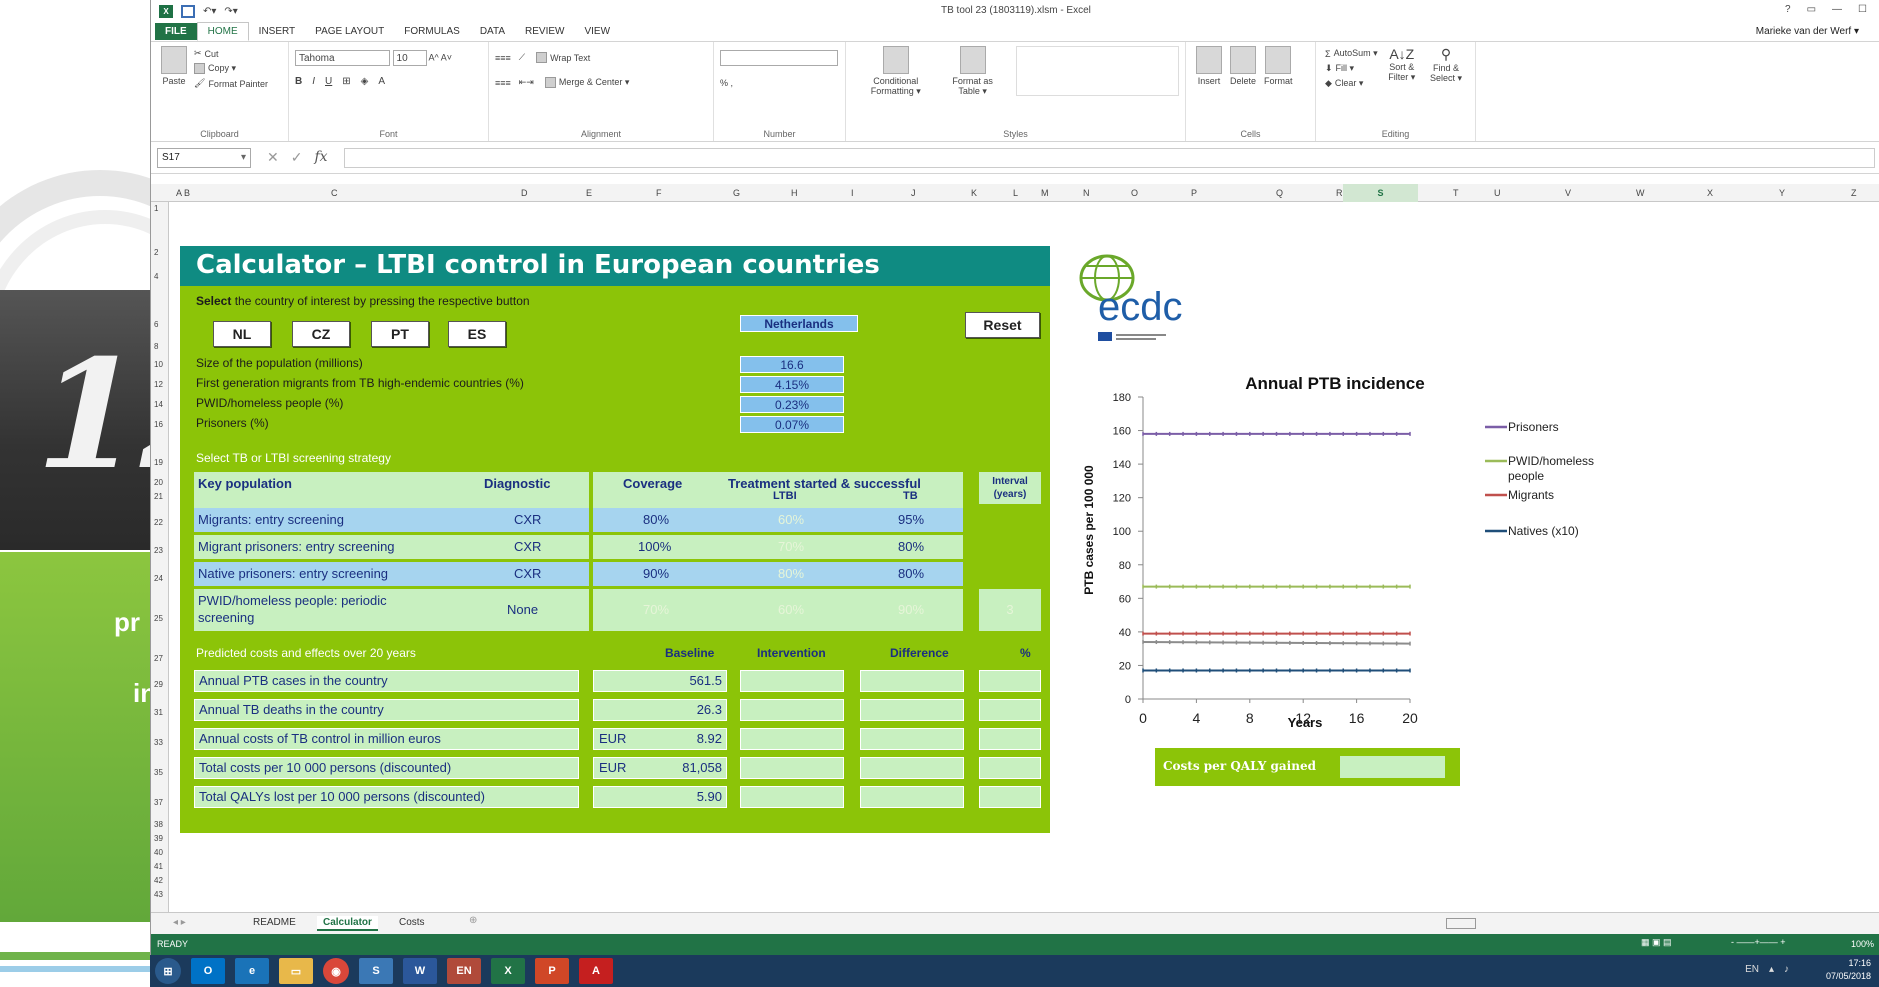  Describe the element at coordinates (349, 31) in the screenshot. I see `tab-page-layout: PAGE LAYOUT` at that location.